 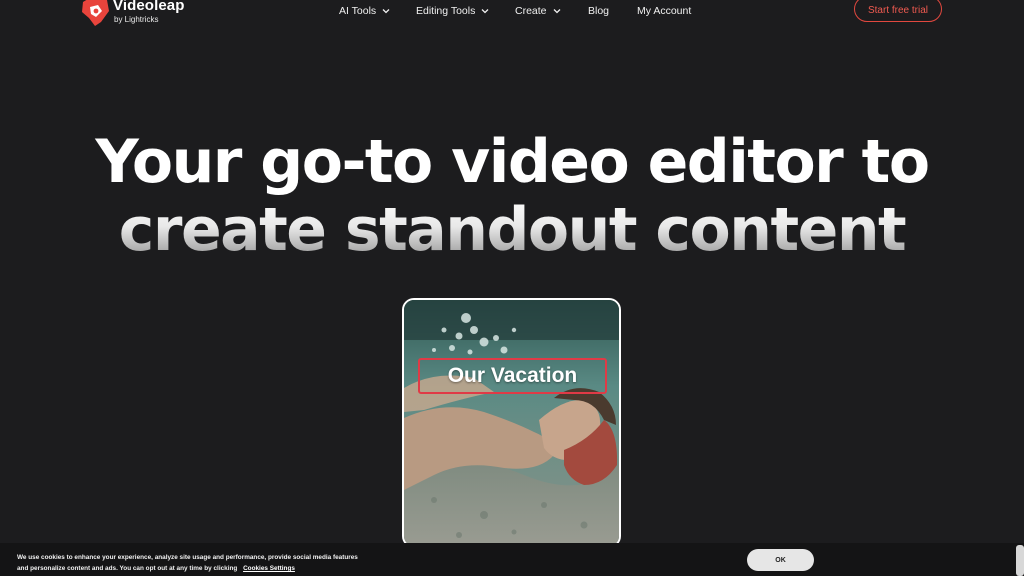 What do you see at coordinates (95, 13) in the screenshot?
I see `videoleap-logo-icon` at bounding box center [95, 13].